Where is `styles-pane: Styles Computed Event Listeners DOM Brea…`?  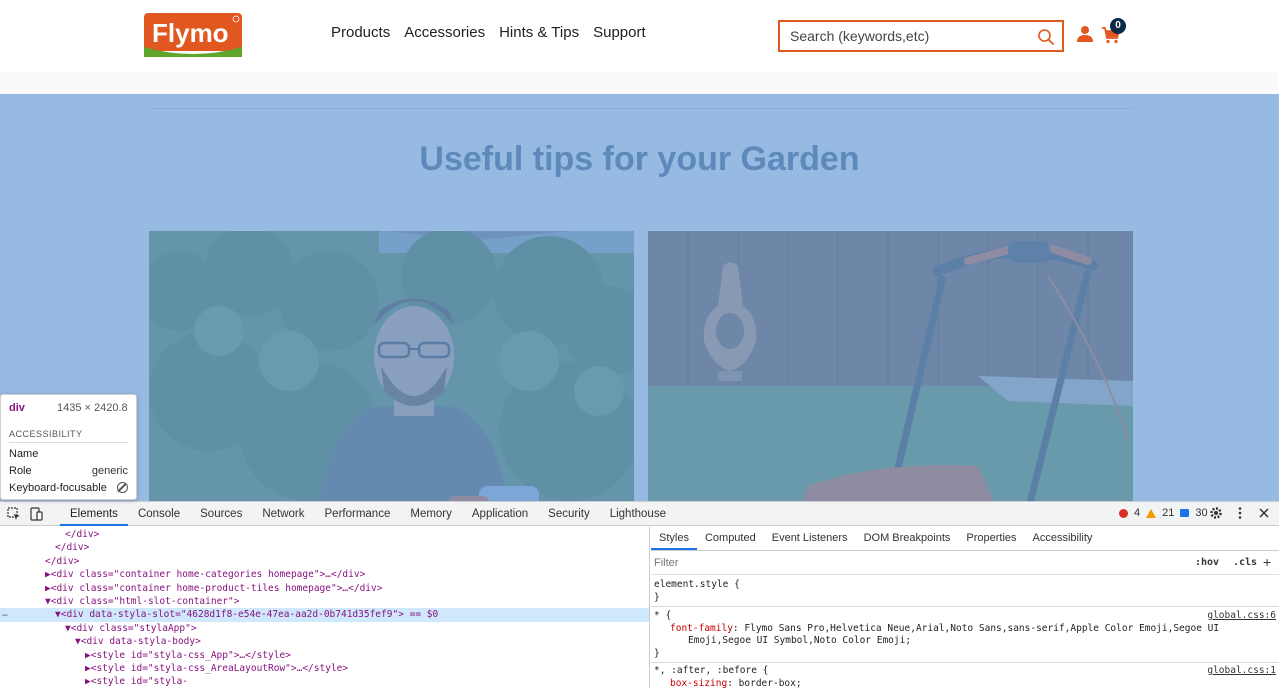
styles-pane: Styles Computed Event Listeners DOM Brea… is located at coordinates (965, 607).